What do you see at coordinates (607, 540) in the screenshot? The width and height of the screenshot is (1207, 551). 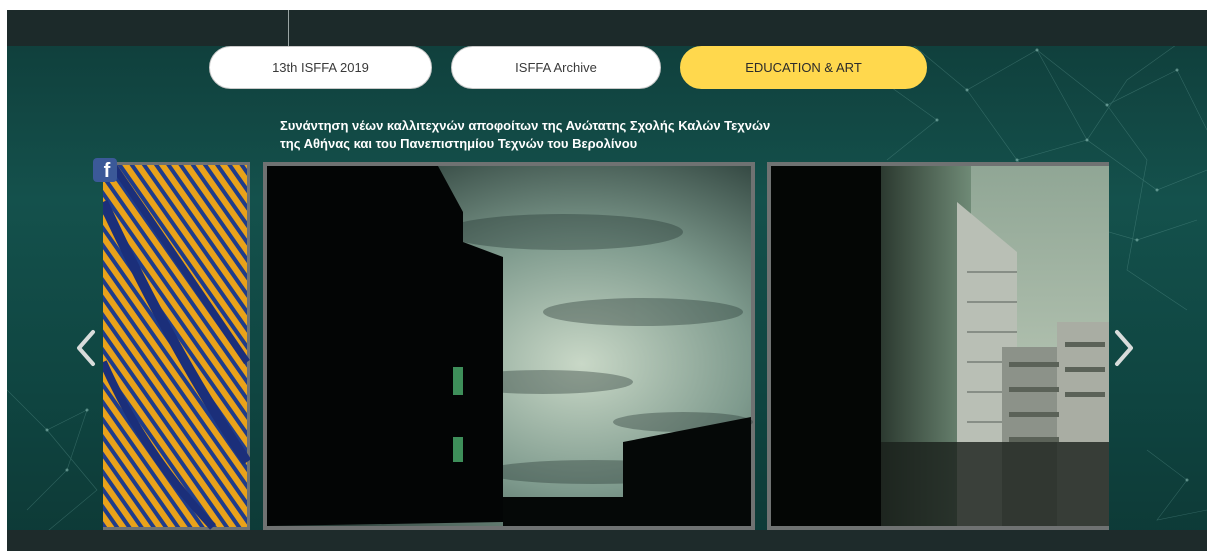 I see `bottom-bar` at bounding box center [607, 540].